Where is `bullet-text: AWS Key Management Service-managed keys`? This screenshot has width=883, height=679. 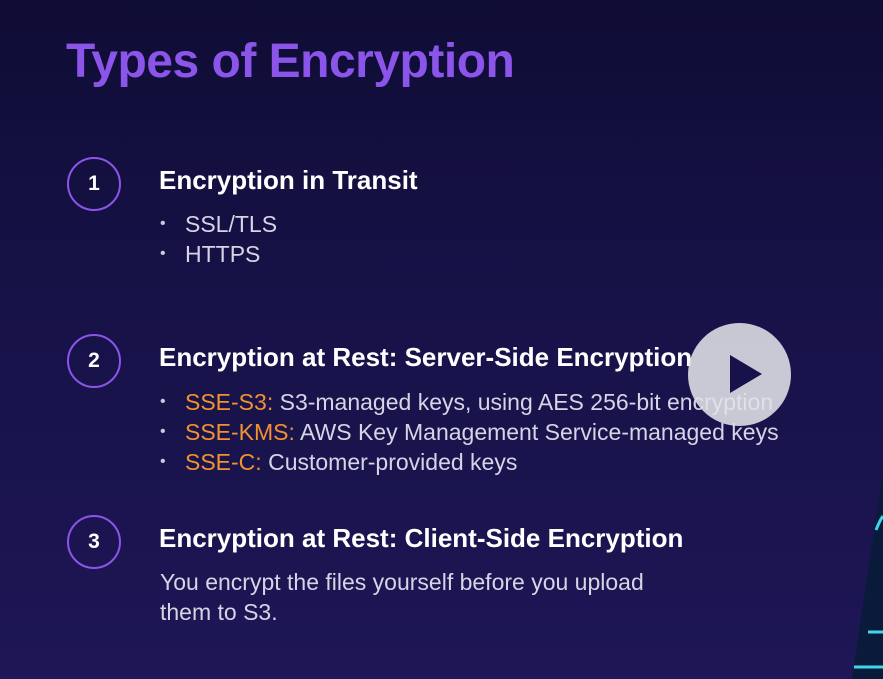 bullet-text: AWS Key Management Service-managed keys is located at coordinates (536, 432).